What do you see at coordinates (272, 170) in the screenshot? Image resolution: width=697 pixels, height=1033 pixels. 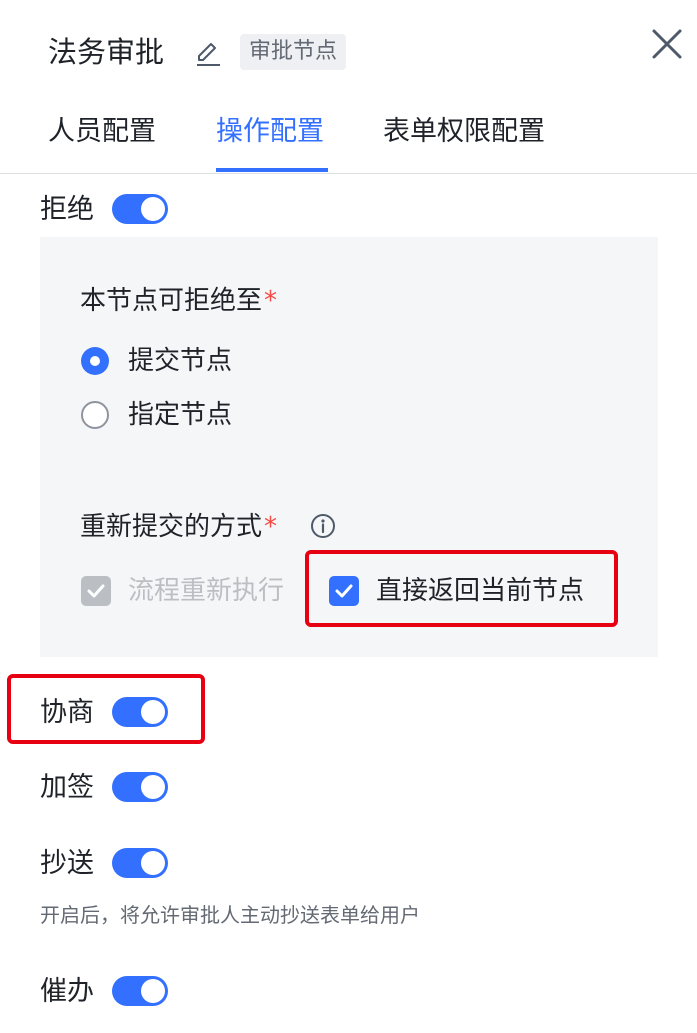 I see `active-tab-indicator` at bounding box center [272, 170].